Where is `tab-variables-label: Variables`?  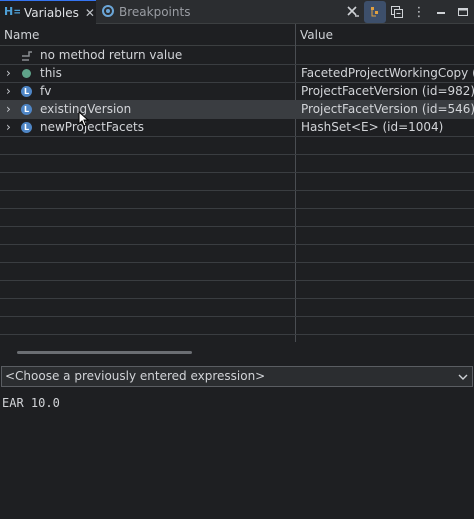 tab-variables-label: Variables is located at coordinates (51, 12).